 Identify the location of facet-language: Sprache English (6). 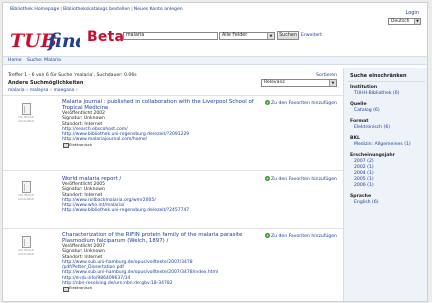
(388, 200).